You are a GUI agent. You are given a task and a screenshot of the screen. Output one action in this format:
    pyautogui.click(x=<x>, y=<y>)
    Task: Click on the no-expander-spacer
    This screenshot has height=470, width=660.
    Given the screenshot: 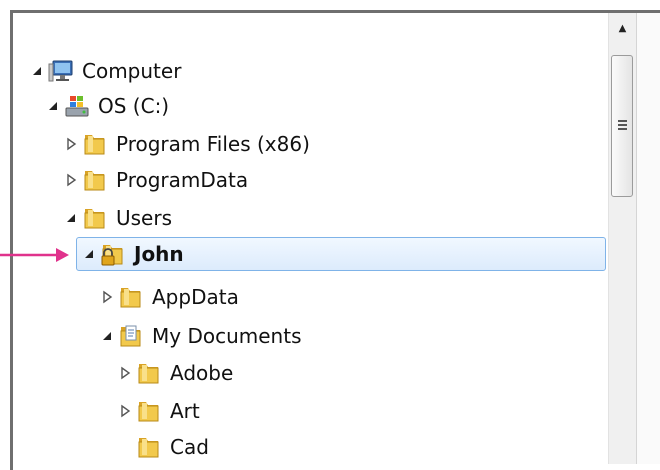 What is the action you would take?
    pyautogui.click(x=125, y=447)
    